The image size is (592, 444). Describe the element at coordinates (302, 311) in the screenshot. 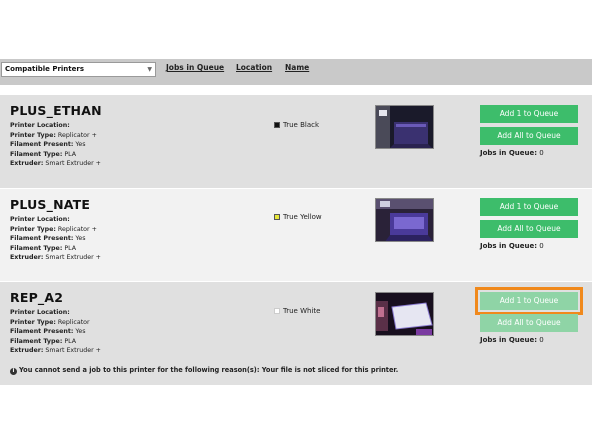

I see `filament-color-label: True White` at that location.